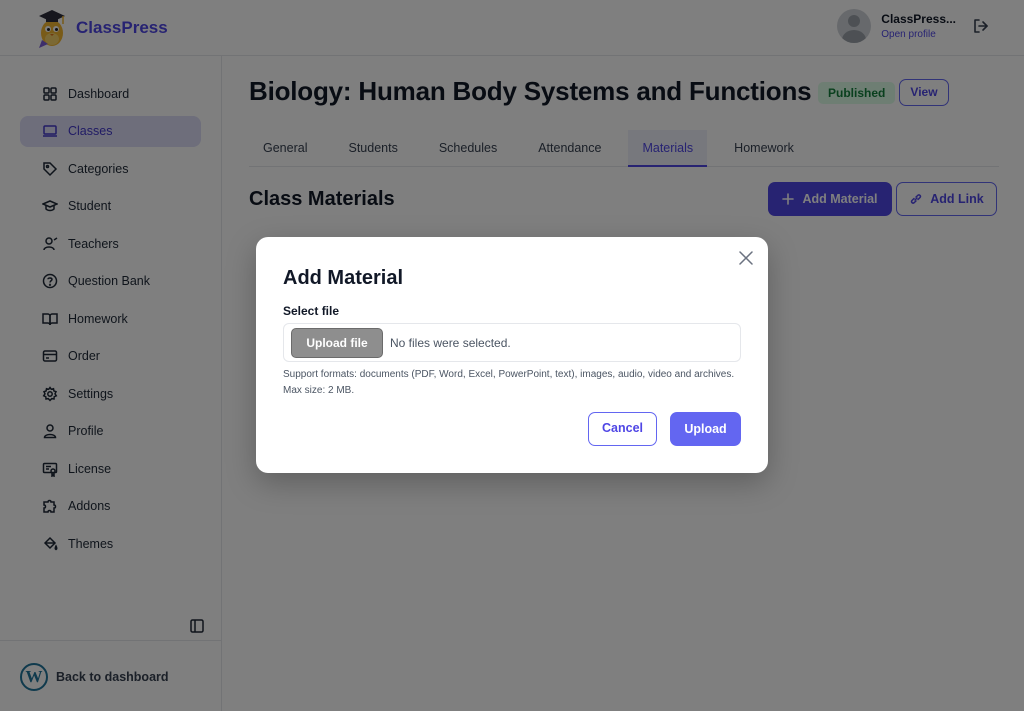 The image size is (1024, 711). Describe the element at coordinates (343, 278) in the screenshot. I see `modal-title: Add Material` at that location.